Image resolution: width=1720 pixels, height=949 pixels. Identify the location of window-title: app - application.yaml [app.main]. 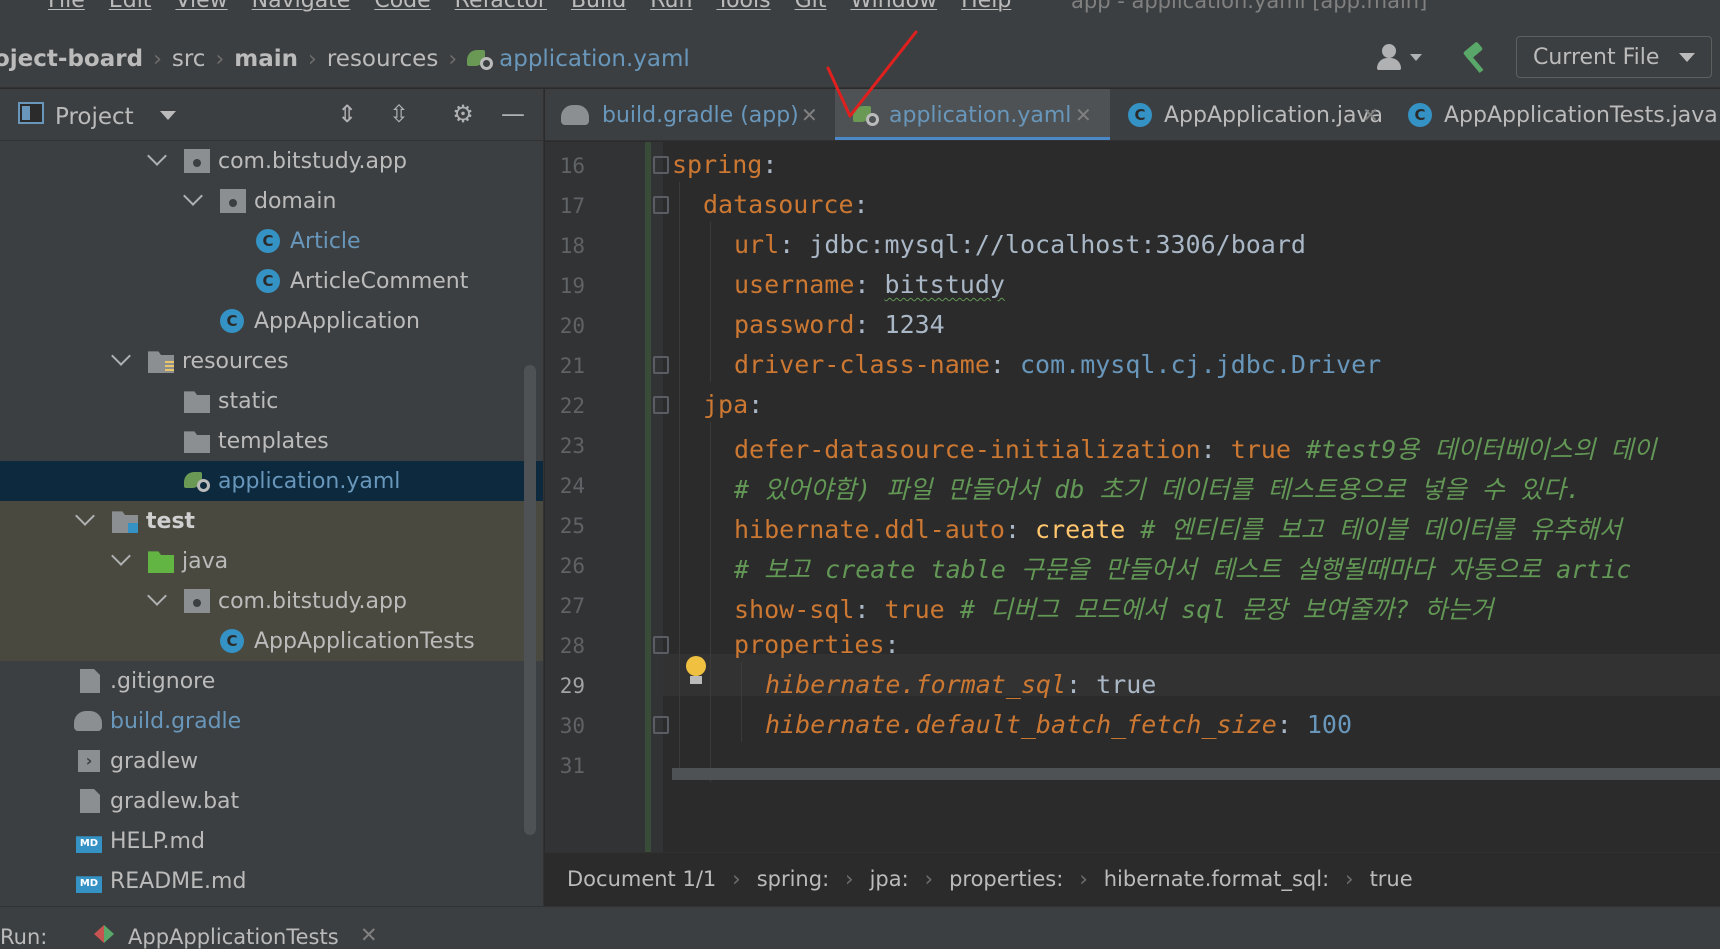
(1249, 6).